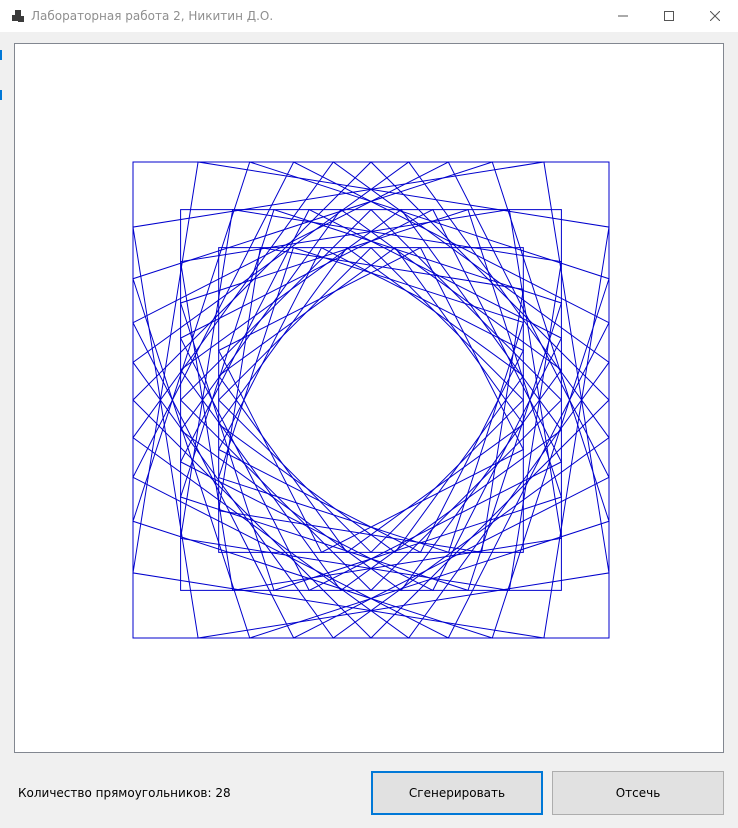  I want to click on window-edge-artifact, so click(1, 75).